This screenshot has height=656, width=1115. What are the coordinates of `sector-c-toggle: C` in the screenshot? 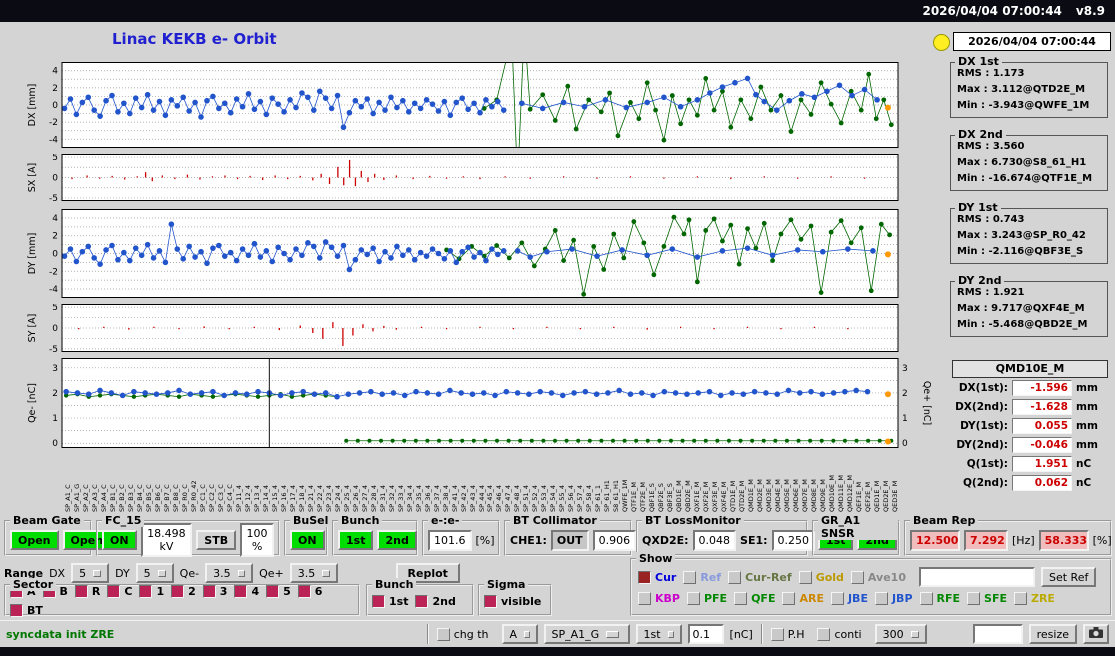 It's located at (119, 591).